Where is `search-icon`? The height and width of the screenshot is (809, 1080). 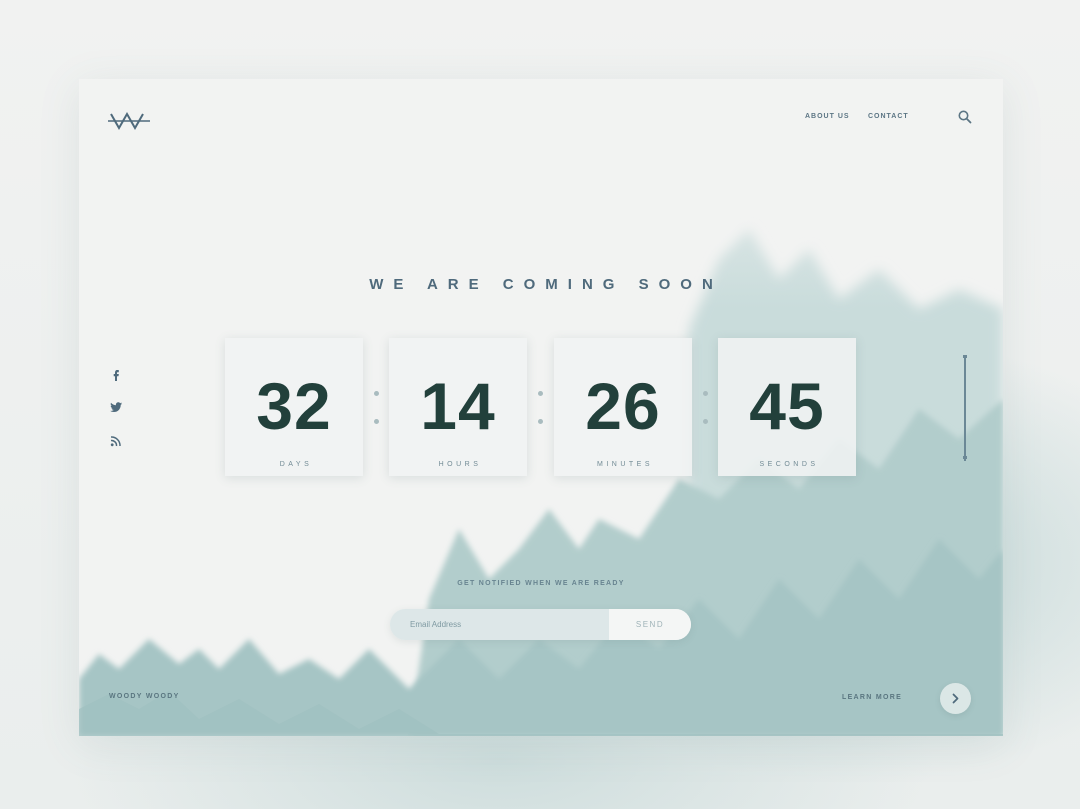 search-icon is located at coordinates (965, 117).